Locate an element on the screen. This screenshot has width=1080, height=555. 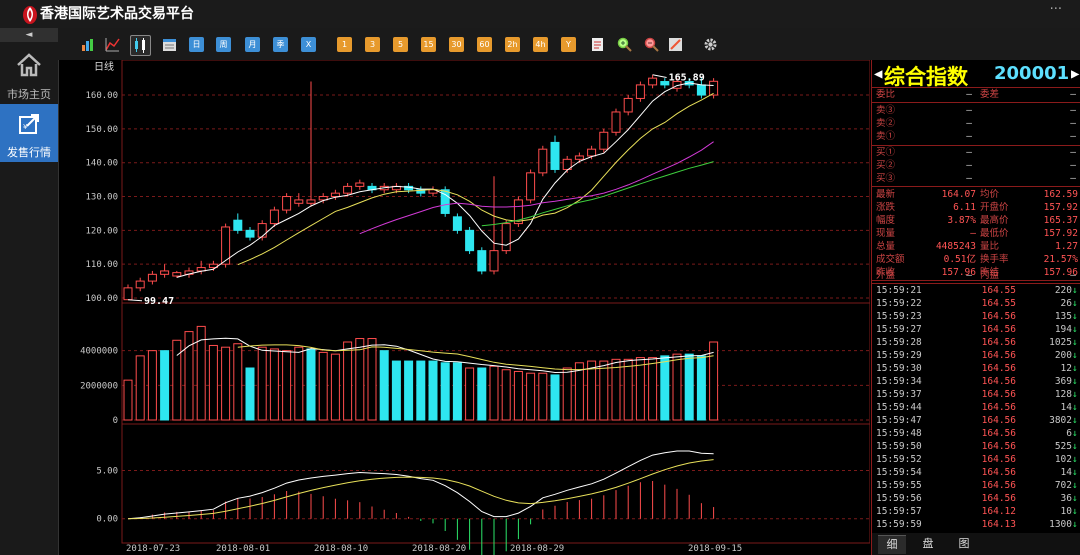
bid-volume: — is located at coordinates (1073, 178).